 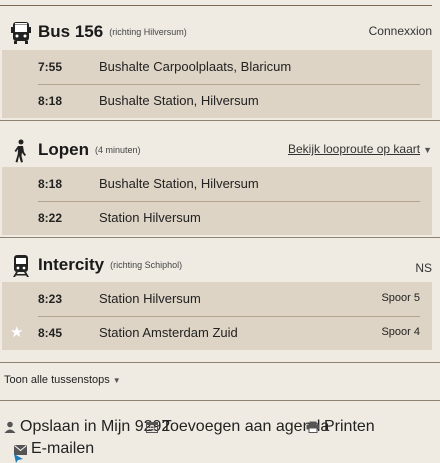 What do you see at coordinates (21, 151) in the screenshot?
I see `walking-person-icon` at bounding box center [21, 151].